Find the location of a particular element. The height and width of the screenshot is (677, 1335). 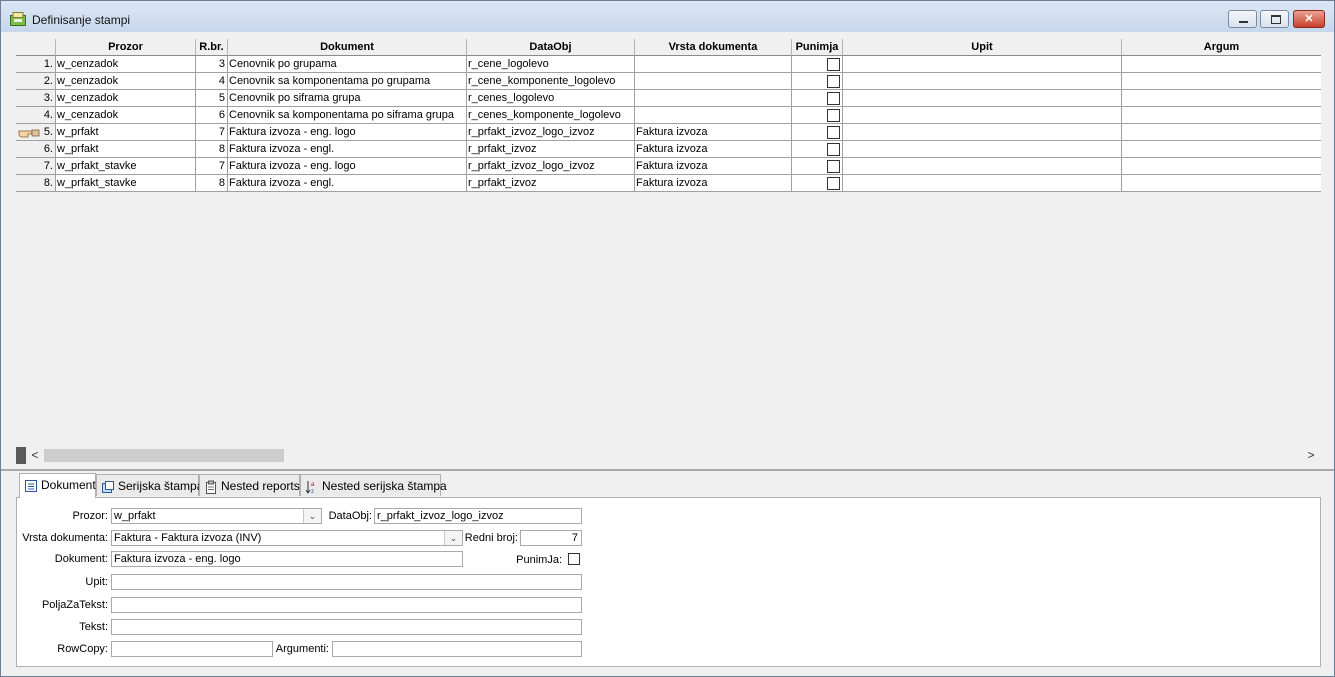

pane-splitter is located at coordinates (667, 470).